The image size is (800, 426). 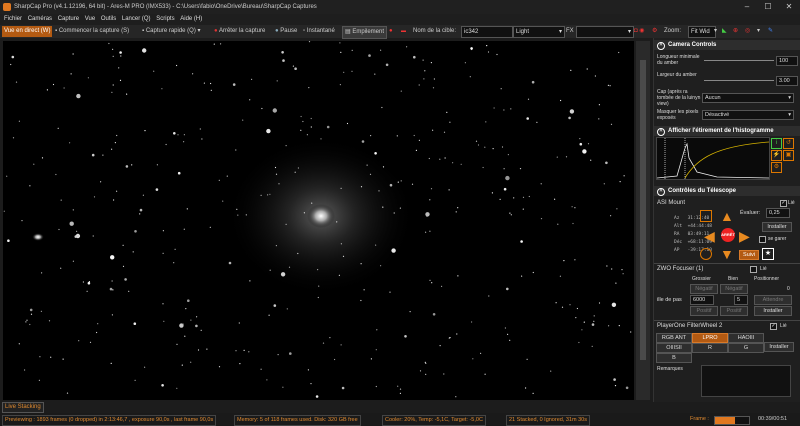 I want to click on record-icon: ●, so click(x=391, y=31).